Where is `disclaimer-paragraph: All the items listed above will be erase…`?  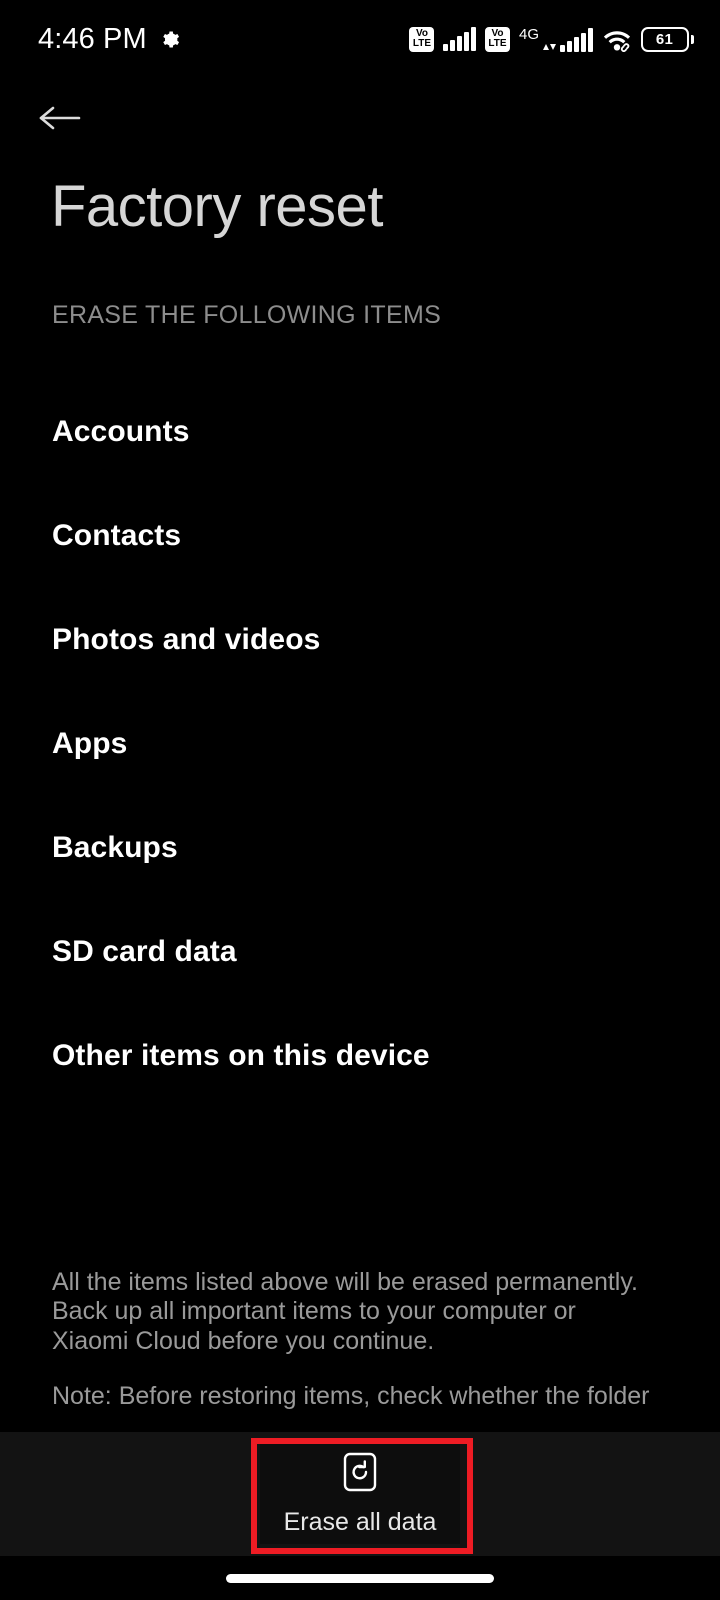
disclaimer-paragraph: All the items listed above will be erase… is located at coordinates (345, 1311).